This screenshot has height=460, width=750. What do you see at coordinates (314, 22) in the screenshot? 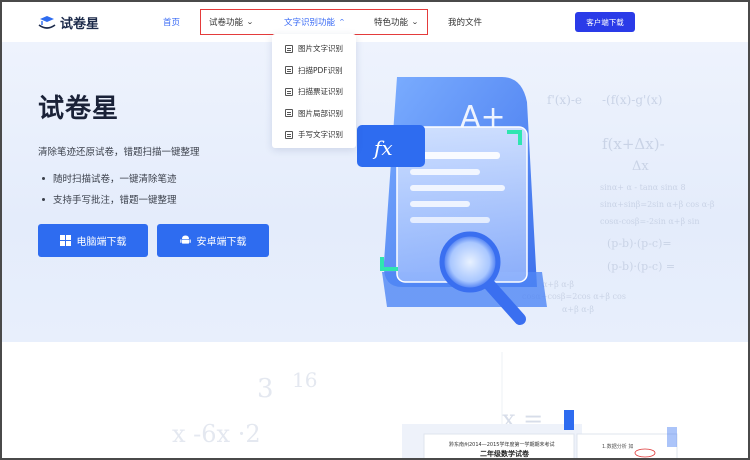
I see `highlight-box` at bounding box center [314, 22].